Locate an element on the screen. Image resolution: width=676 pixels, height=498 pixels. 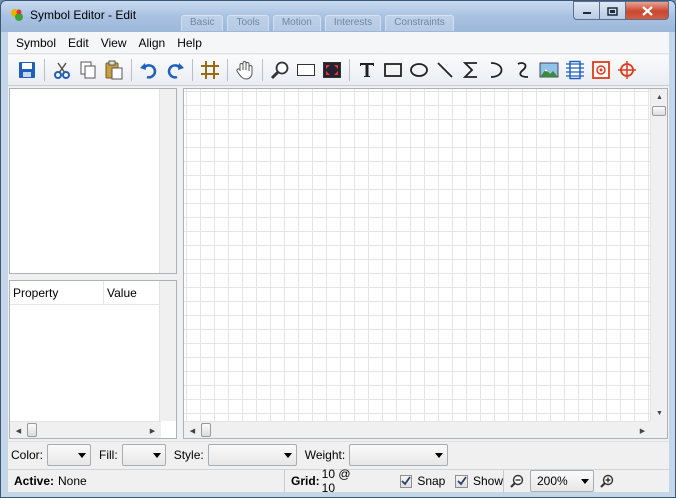
zoom-button is located at coordinates (280, 70).